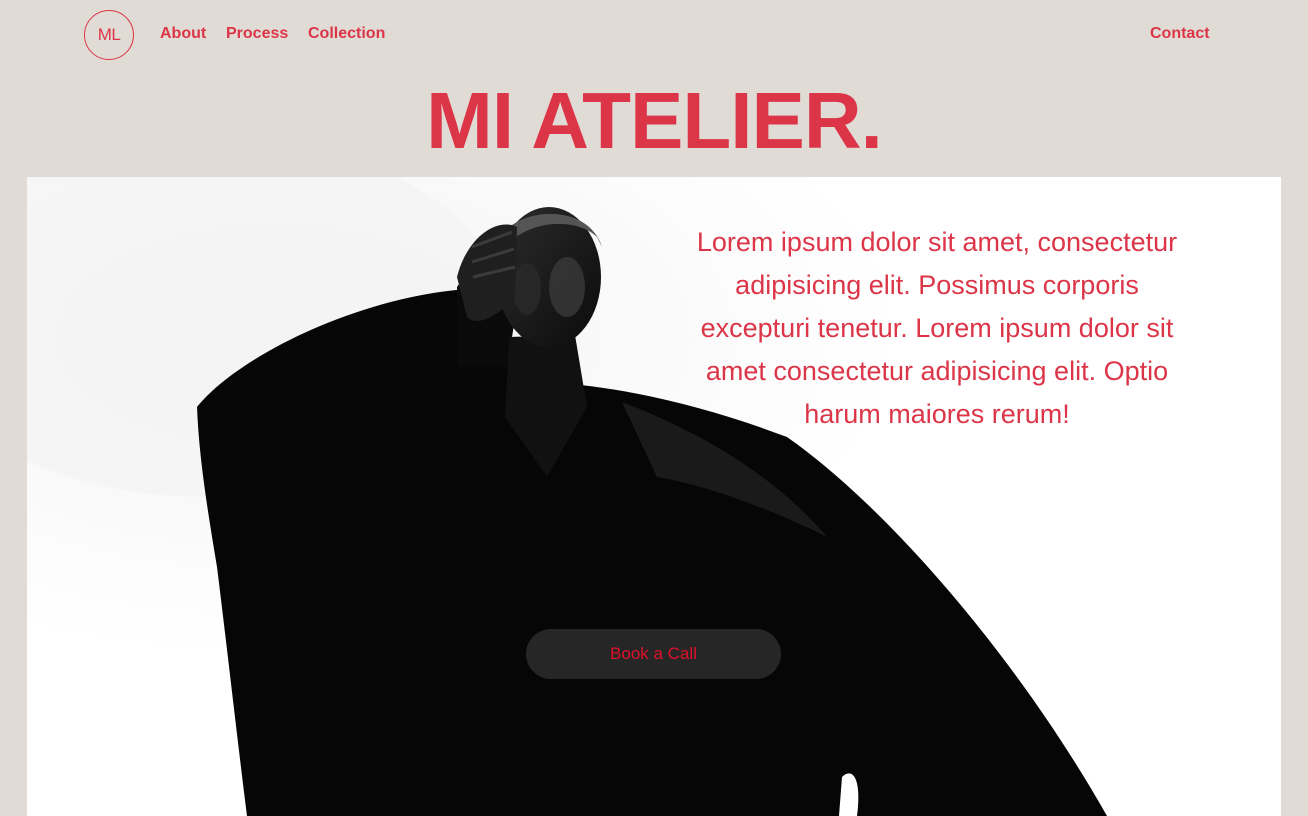 The width and height of the screenshot is (1308, 816). Describe the element at coordinates (653, 654) in the screenshot. I see `book-call-button: Book a Call` at that location.